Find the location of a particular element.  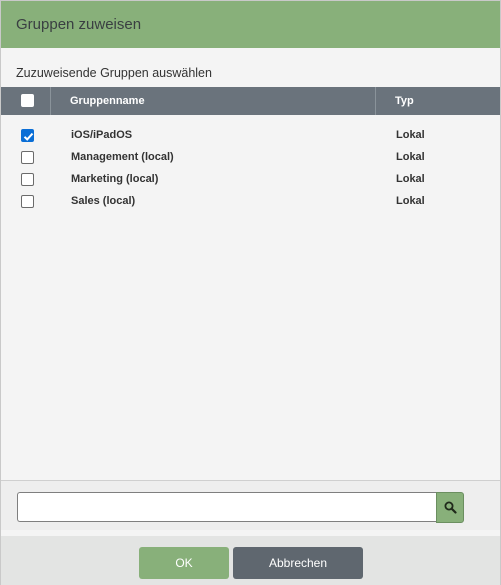

checkmark-icon is located at coordinates (28, 136).